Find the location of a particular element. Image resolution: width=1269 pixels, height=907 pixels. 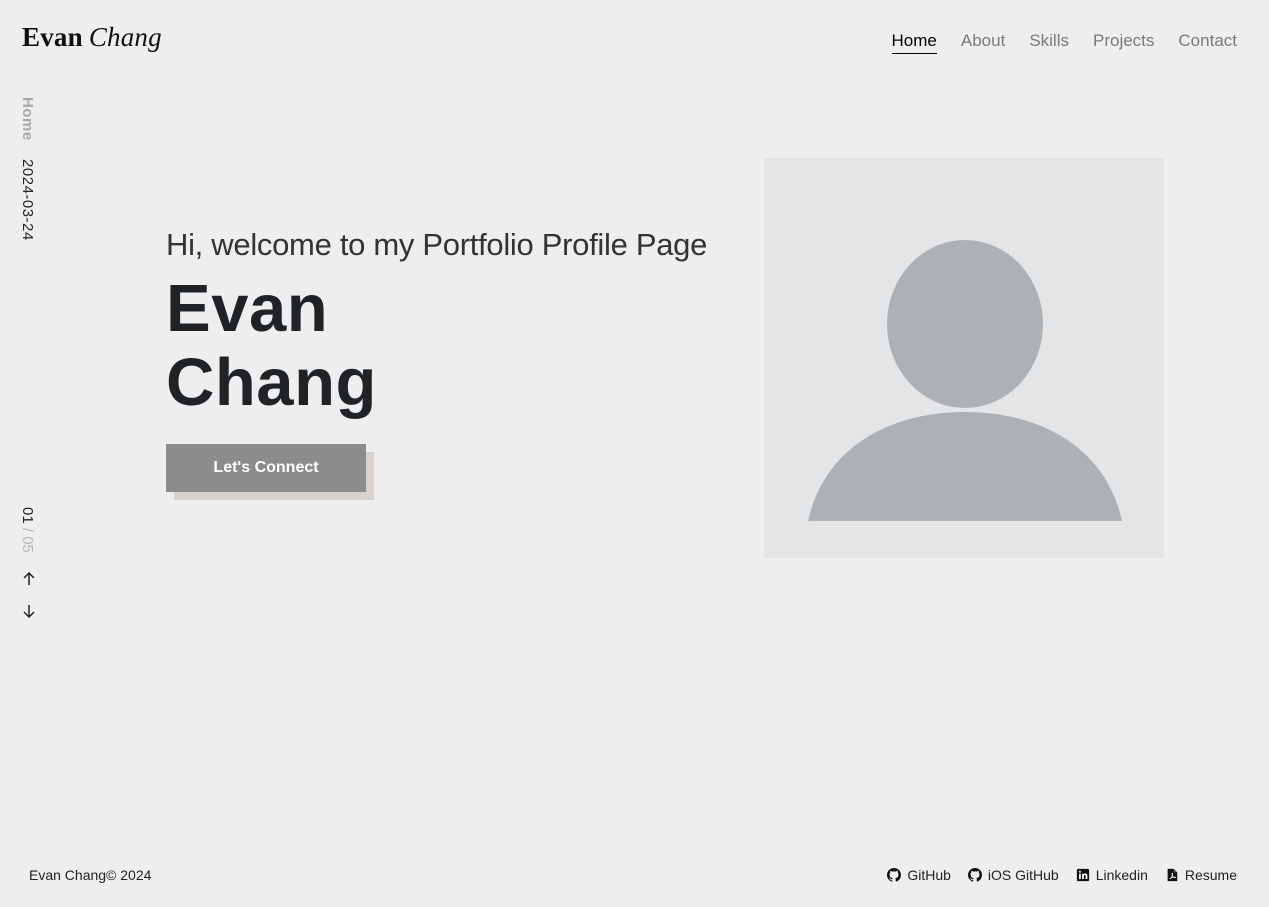

nav-projects: Projects is located at coordinates (1123, 42).